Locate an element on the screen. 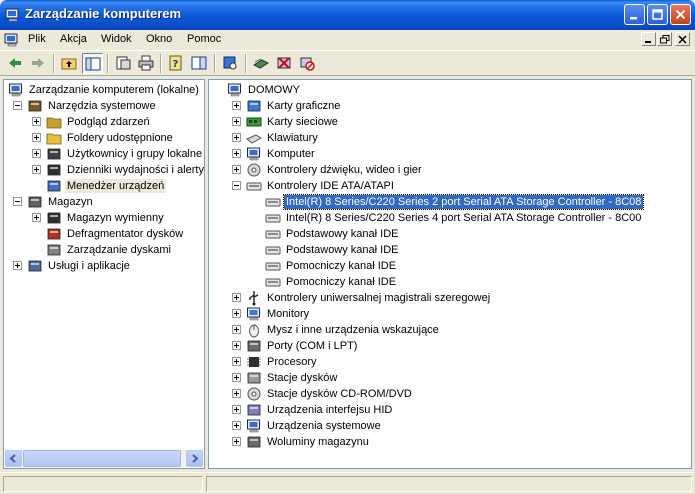 Image resolution: width=695 pixels, height=494 pixels. tree-item: Stacje dysków CD-ROM/DVD is located at coordinates (450, 394).